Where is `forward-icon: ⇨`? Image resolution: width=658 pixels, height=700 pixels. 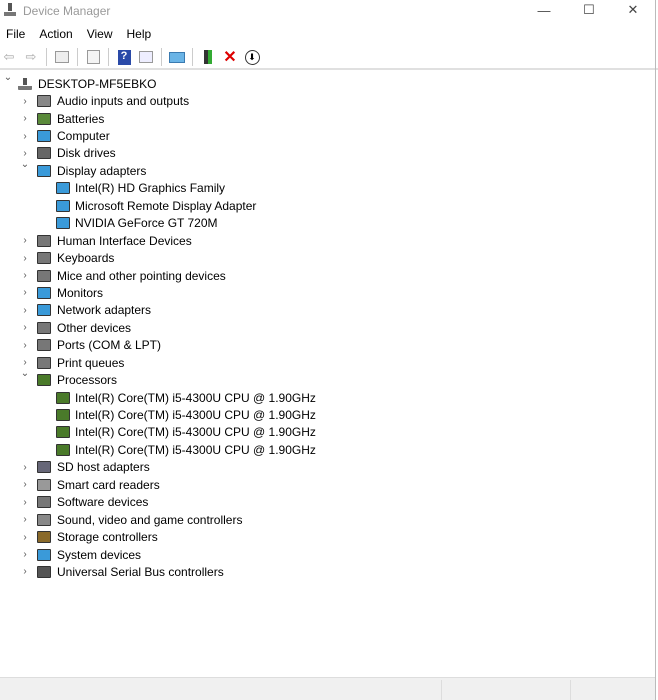 forward-icon: ⇨ is located at coordinates (31, 57).